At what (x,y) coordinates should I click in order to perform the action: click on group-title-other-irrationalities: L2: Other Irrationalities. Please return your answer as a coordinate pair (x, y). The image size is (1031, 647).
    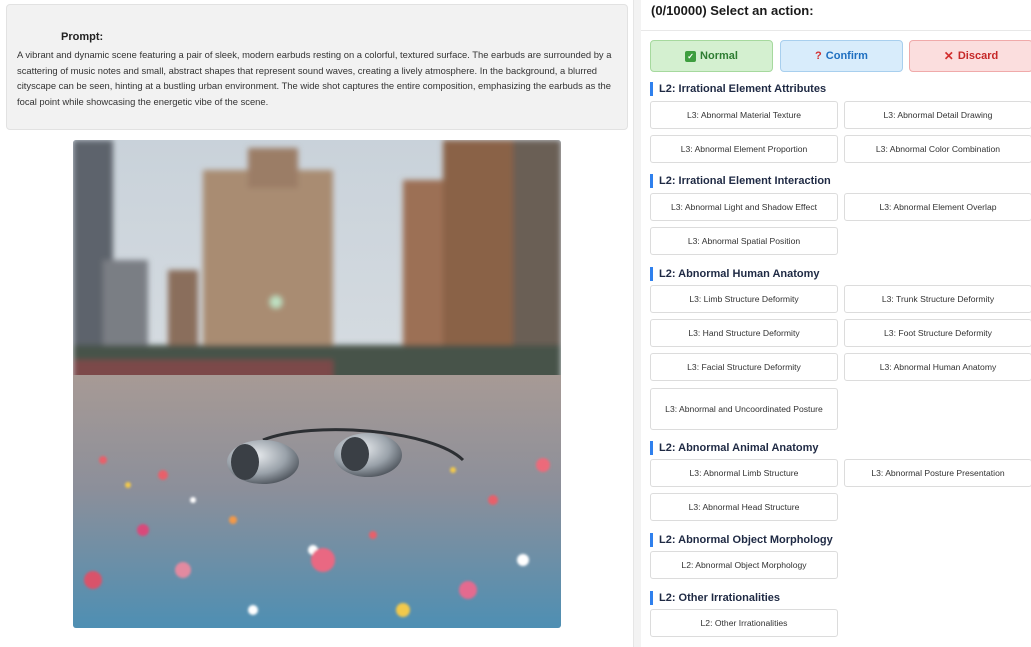
    Looking at the image, I should click on (715, 598).